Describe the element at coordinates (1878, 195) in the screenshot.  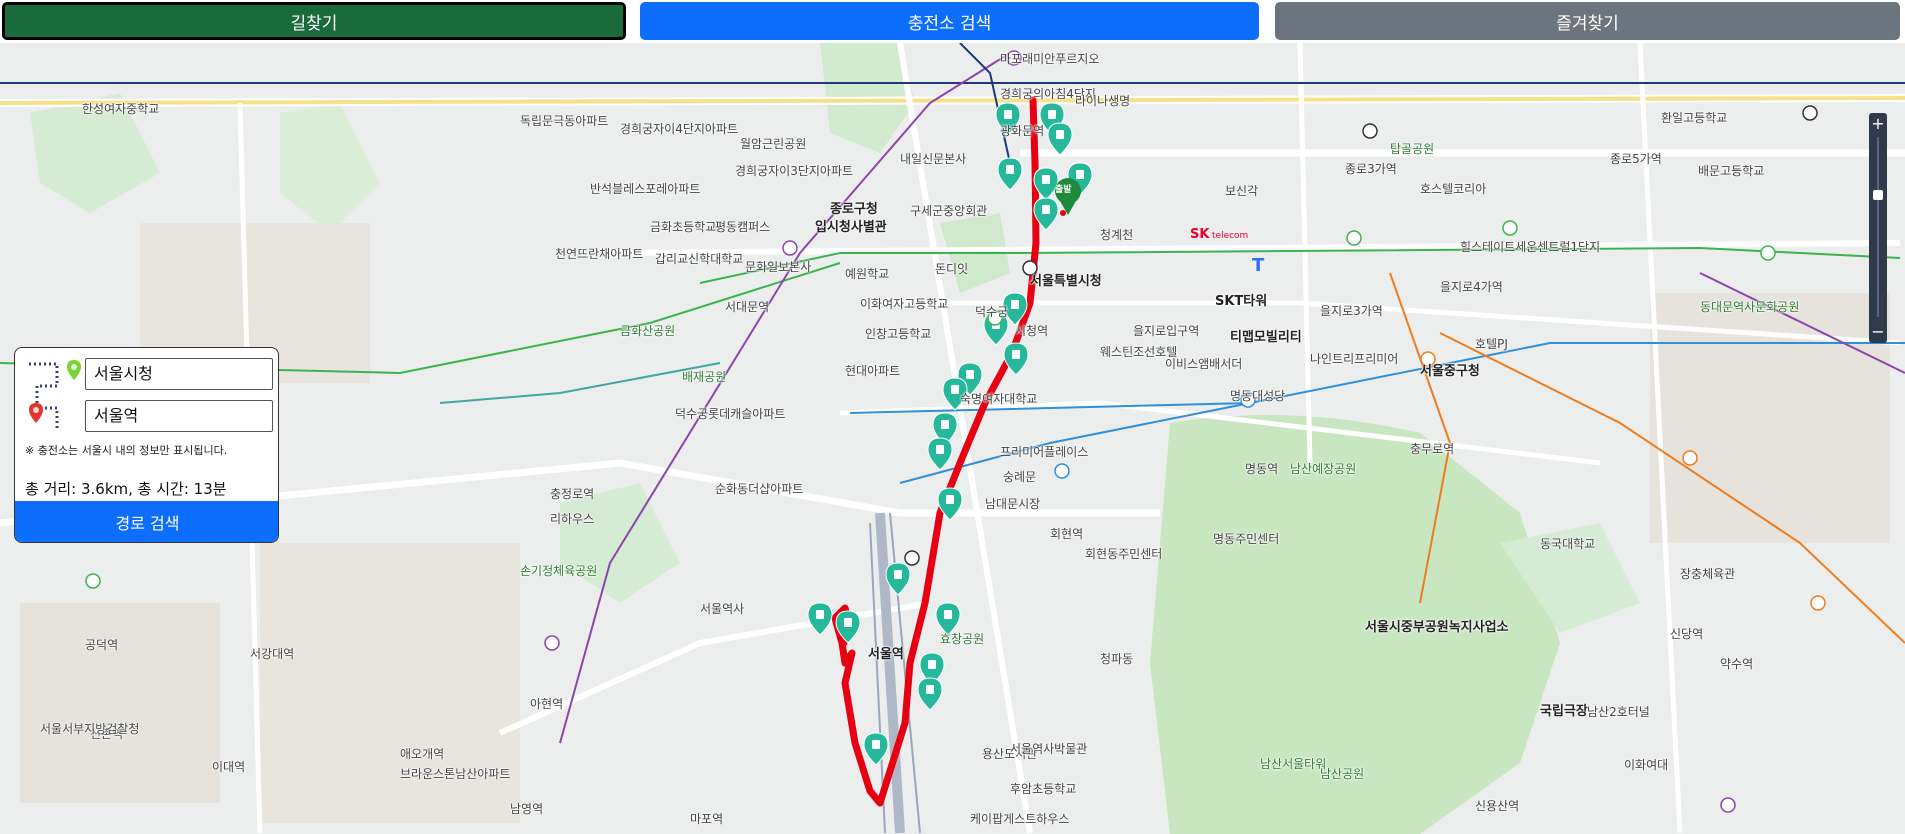
I see `zoom-slider-handle` at that location.